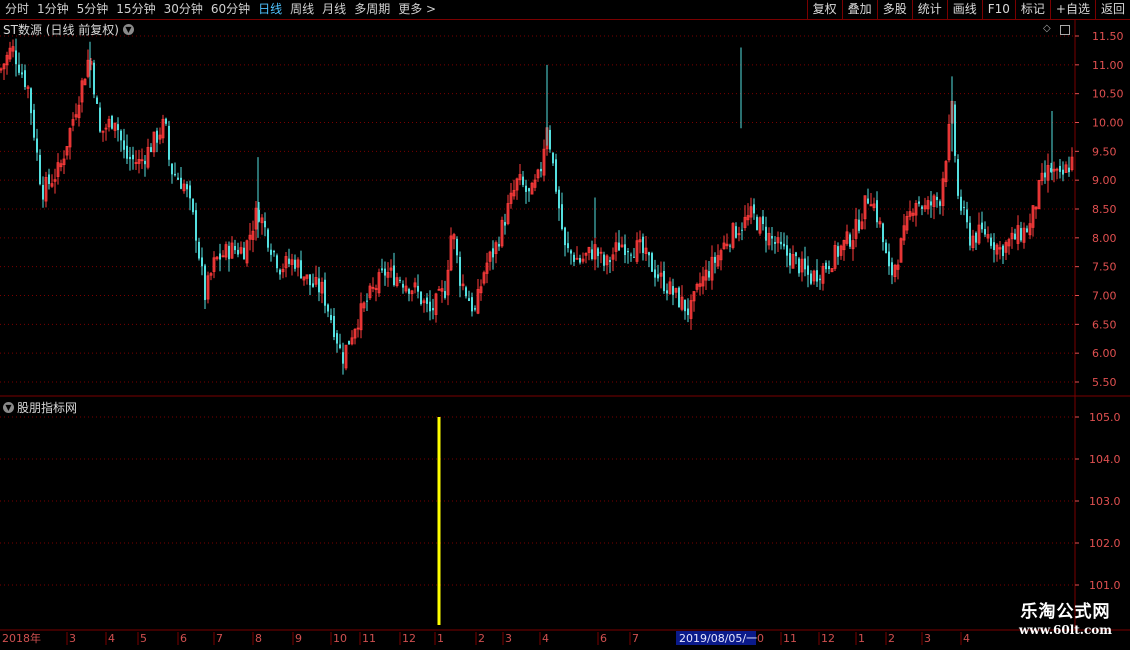 The width and height of the screenshot is (1130, 650). What do you see at coordinates (481, 638) in the screenshot?
I see `date-tick-label: 2` at bounding box center [481, 638].